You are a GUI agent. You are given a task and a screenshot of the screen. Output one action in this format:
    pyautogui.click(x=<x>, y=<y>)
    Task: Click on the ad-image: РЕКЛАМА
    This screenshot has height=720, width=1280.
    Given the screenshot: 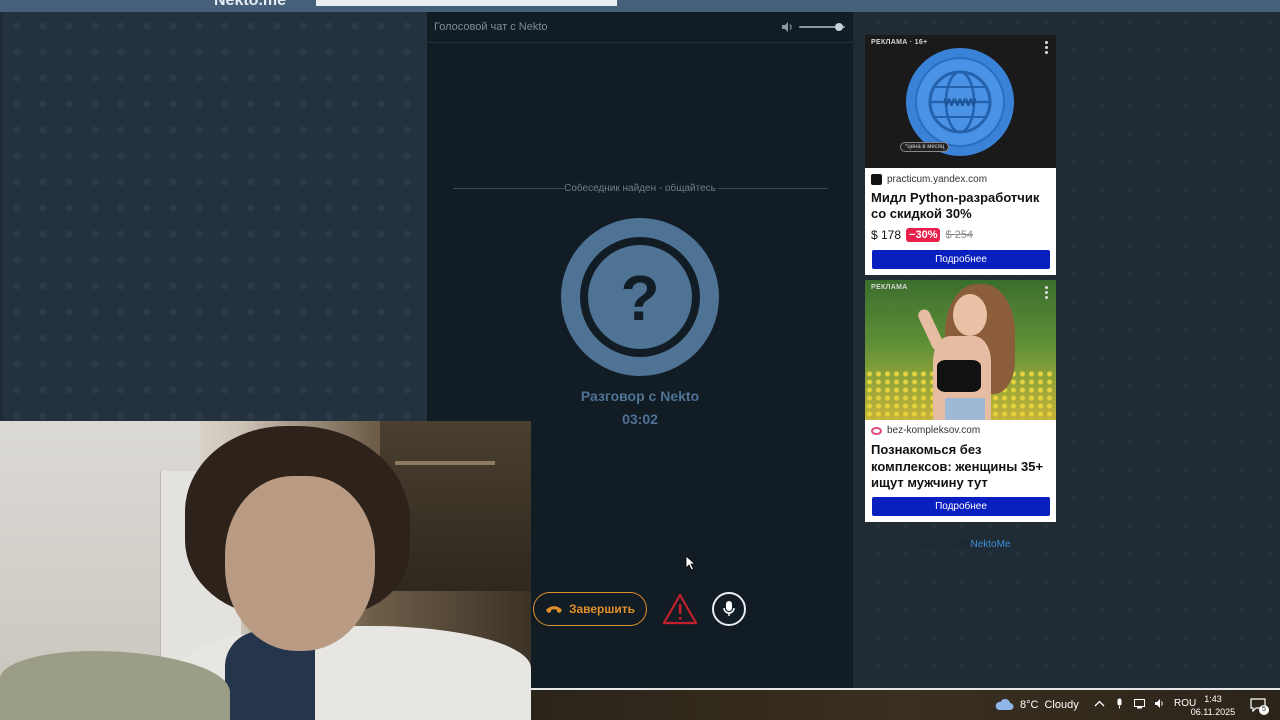 What is the action you would take?
    pyautogui.click(x=960, y=350)
    